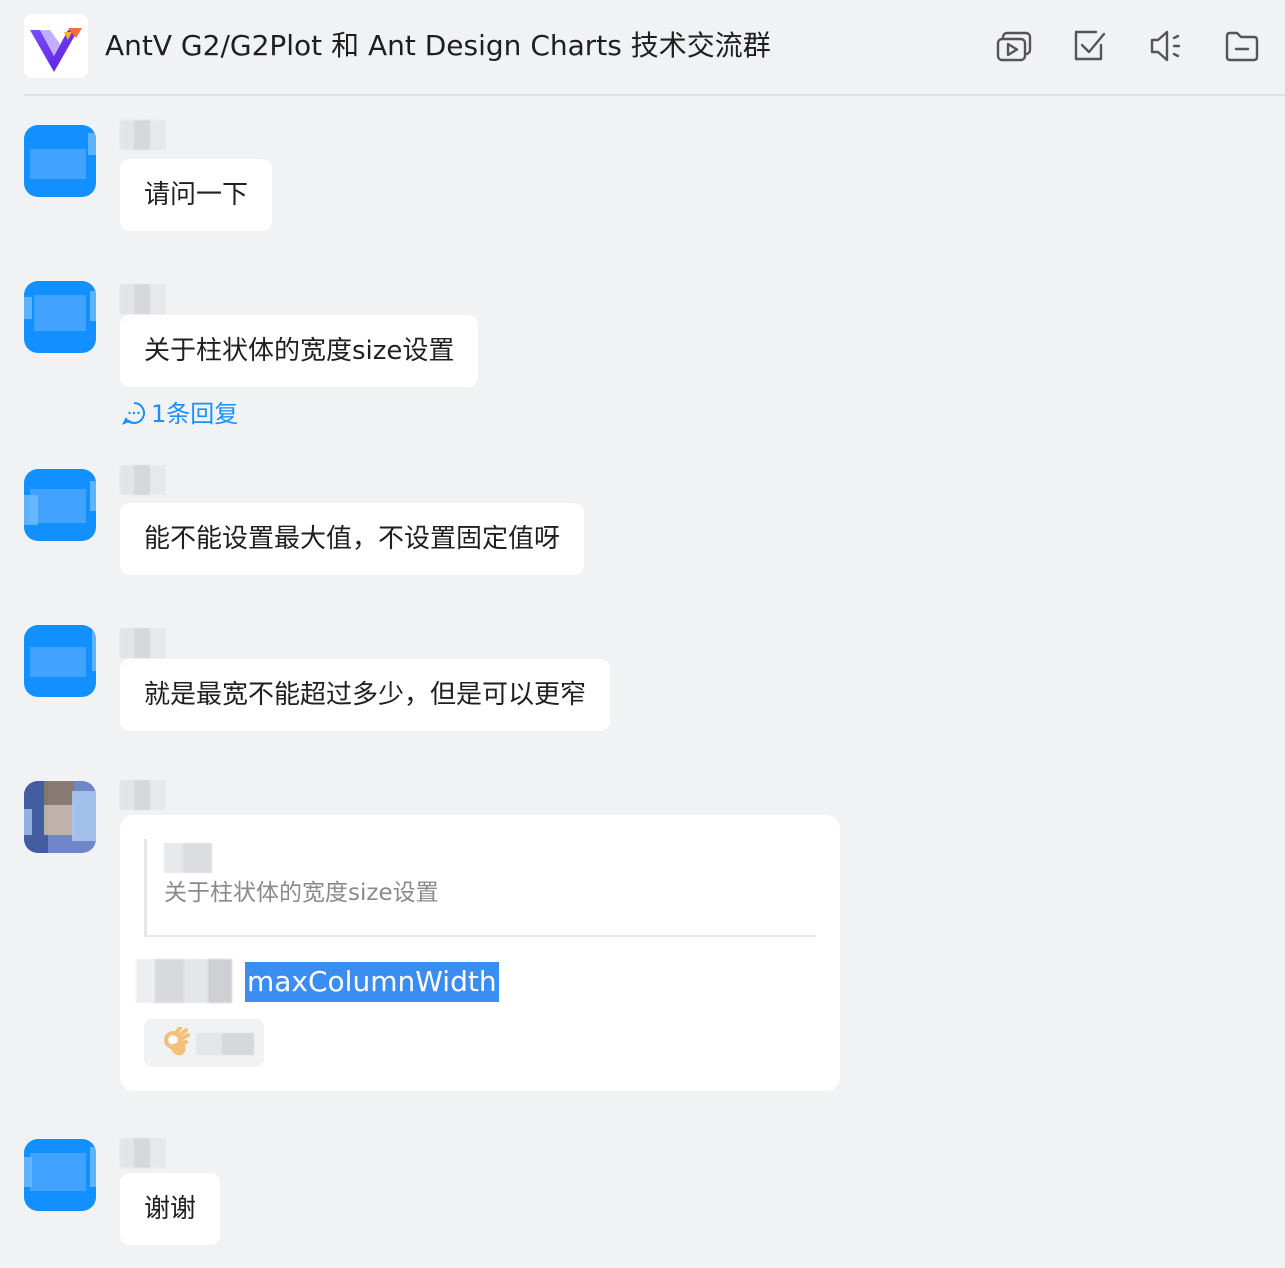 This screenshot has height=1268, width=1285. Describe the element at coordinates (1014, 46) in the screenshot. I see `video-icon` at that location.